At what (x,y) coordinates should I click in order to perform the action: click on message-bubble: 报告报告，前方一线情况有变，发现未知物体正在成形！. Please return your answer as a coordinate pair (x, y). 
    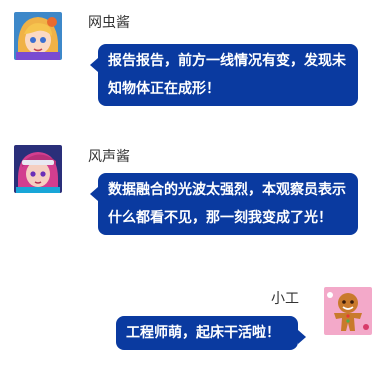
    Looking at the image, I should click on (224, 75).